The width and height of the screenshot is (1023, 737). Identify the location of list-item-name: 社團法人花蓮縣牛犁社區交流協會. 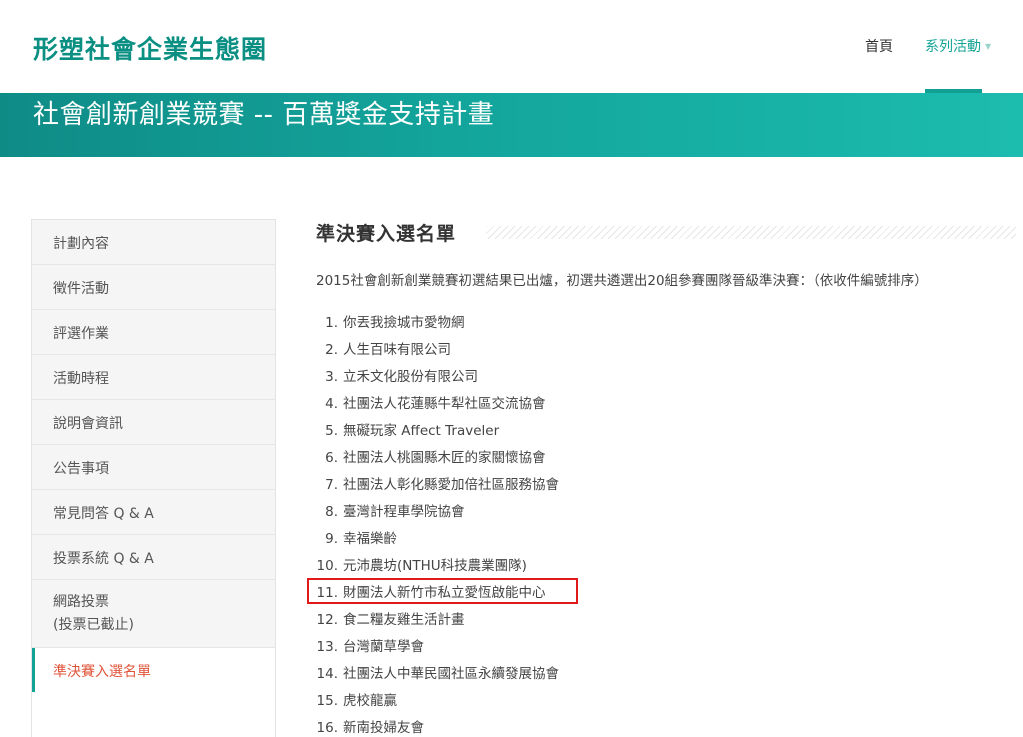
(444, 404).